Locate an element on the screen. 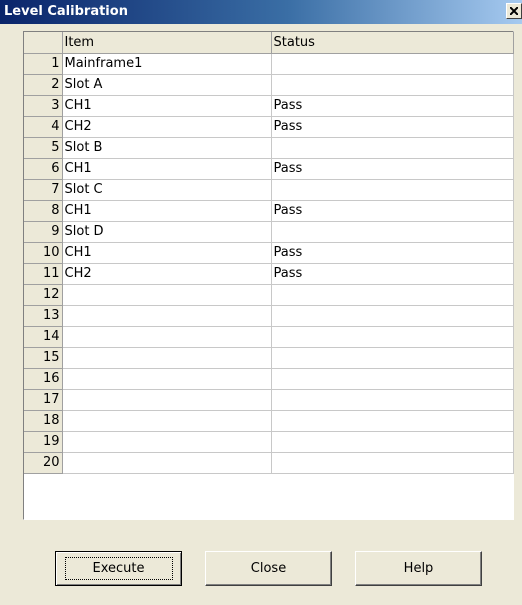  row-number: 3 is located at coordinates (43, 106).